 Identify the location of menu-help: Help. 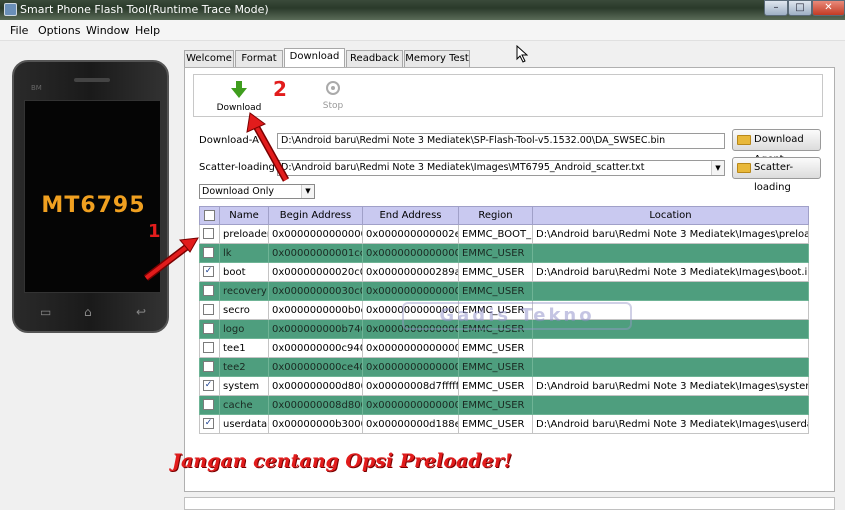
(147, 30).